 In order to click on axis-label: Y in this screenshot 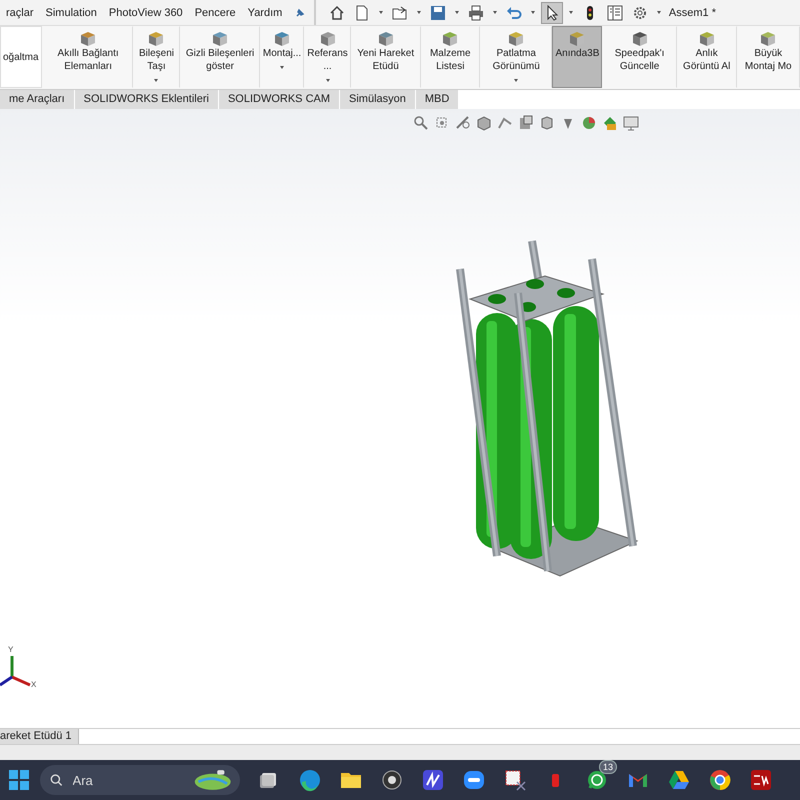, I will do `click(11, 649)`.